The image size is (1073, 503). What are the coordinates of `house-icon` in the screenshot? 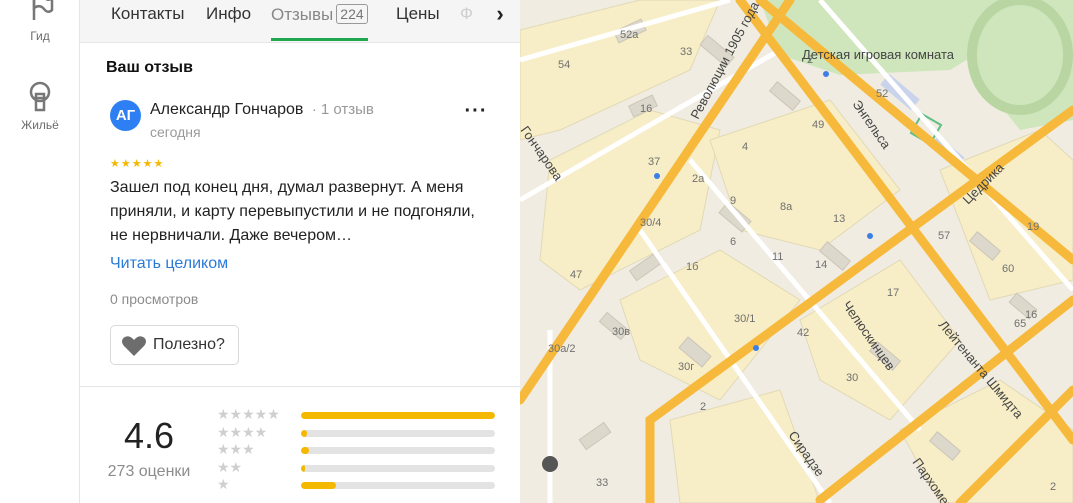 It's located at (40, 96).